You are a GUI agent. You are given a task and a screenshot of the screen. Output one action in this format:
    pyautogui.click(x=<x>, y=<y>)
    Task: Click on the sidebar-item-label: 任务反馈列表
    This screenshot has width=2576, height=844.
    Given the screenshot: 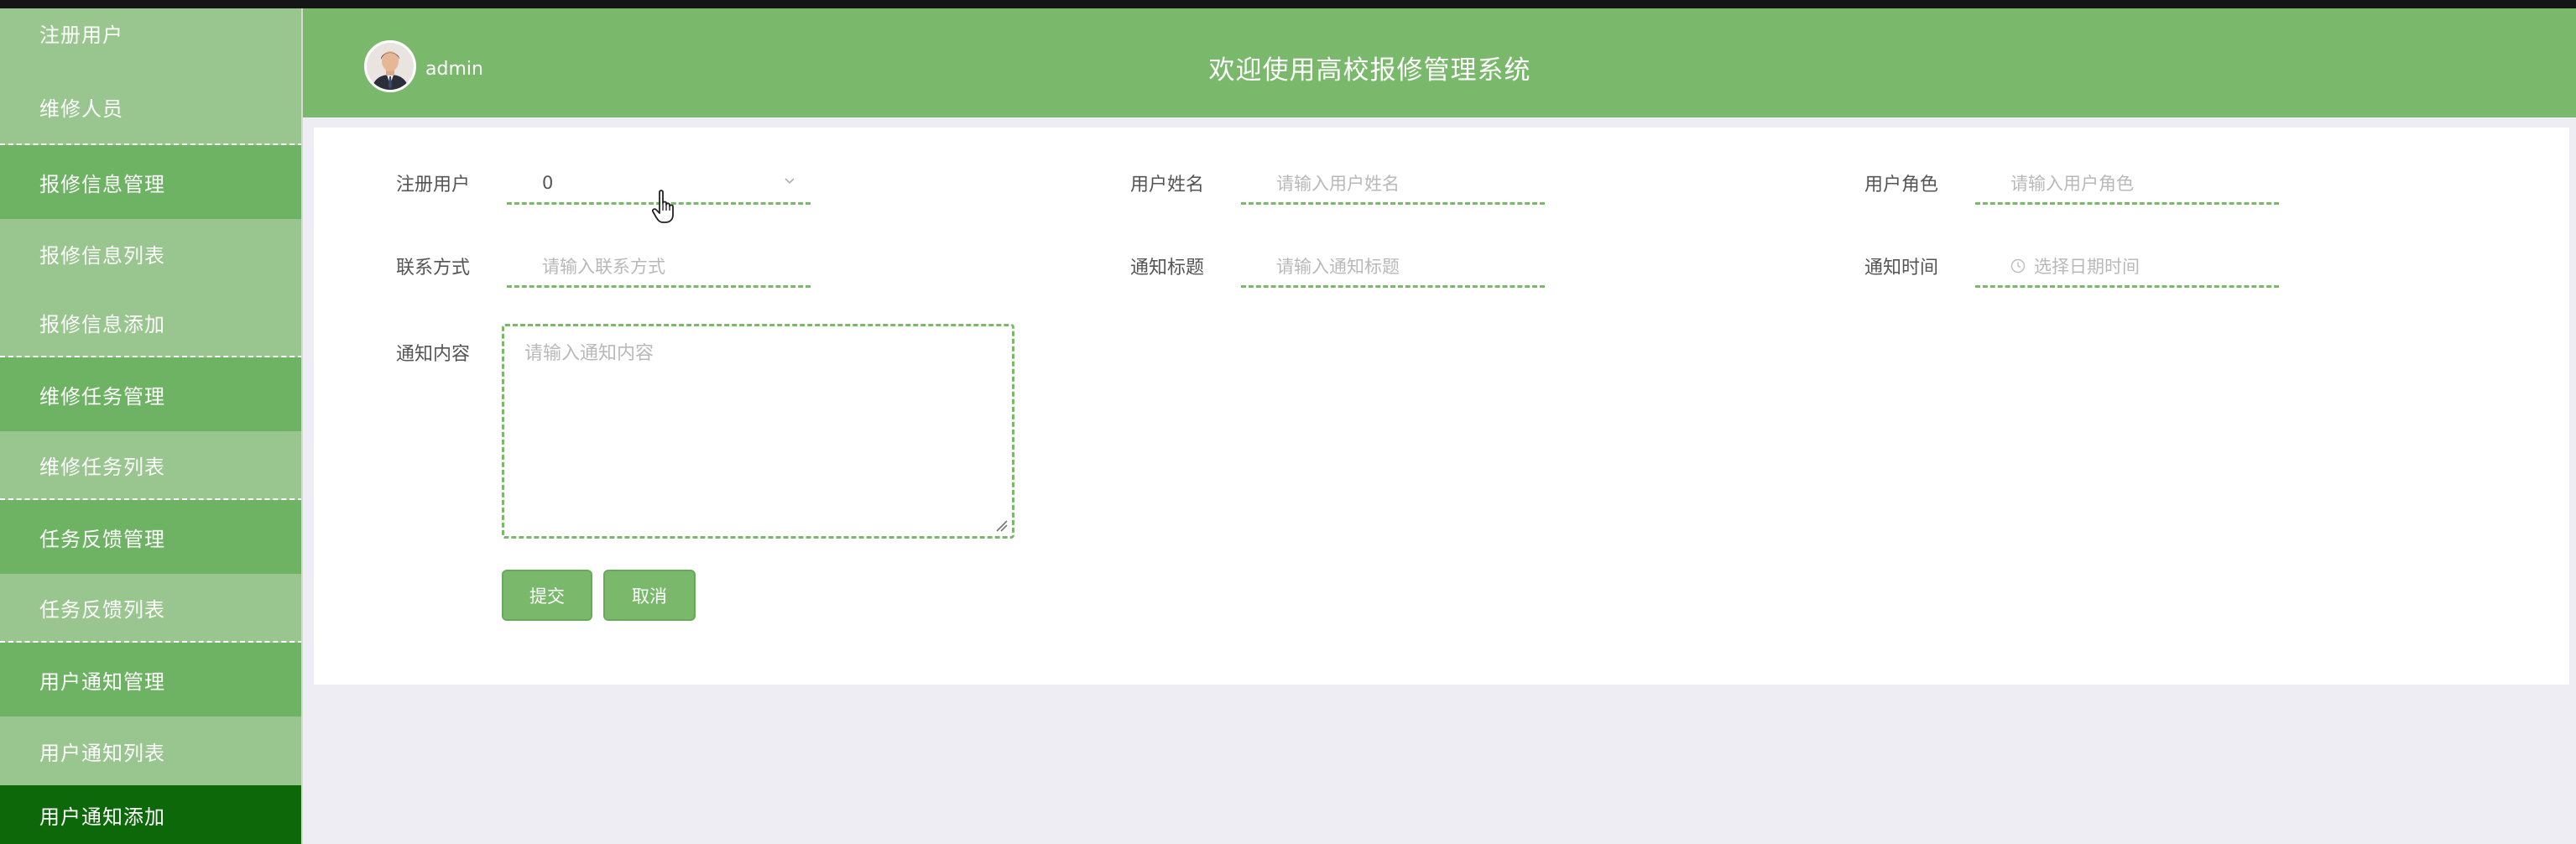 What is the action you would take?
    pyautogui.click(x=102, y=609)
    